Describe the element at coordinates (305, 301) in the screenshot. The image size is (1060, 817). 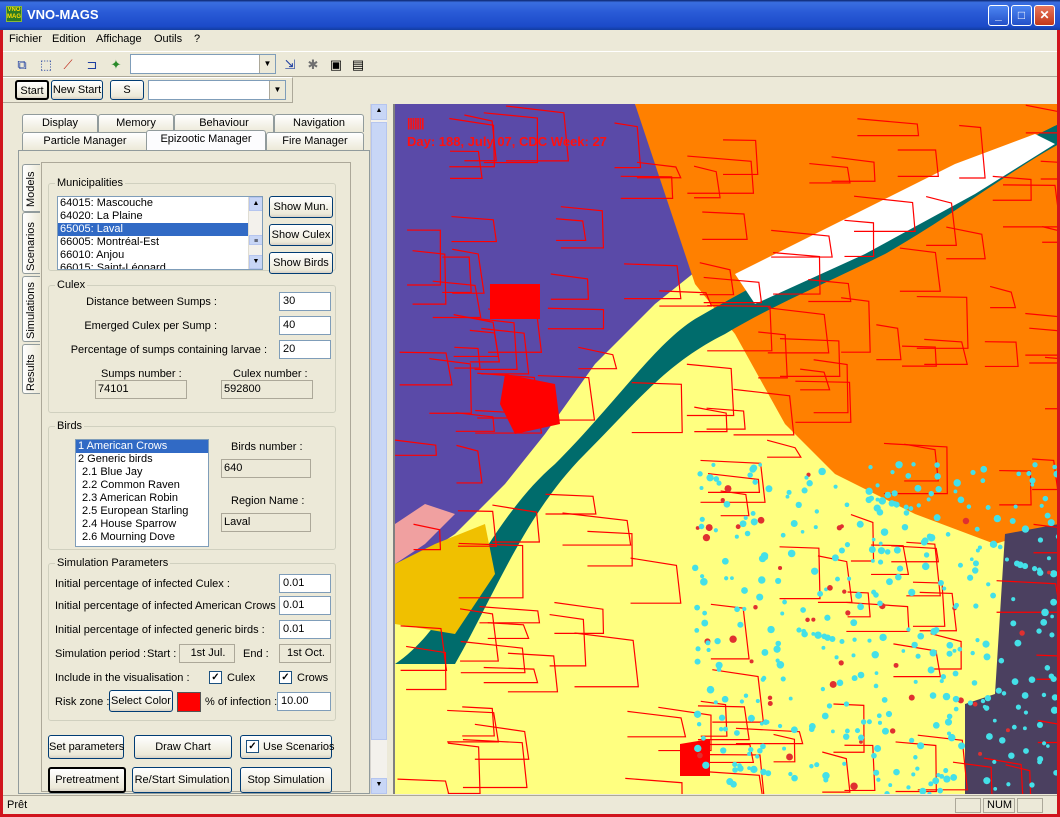
I see `distance-field: 30` at that location.